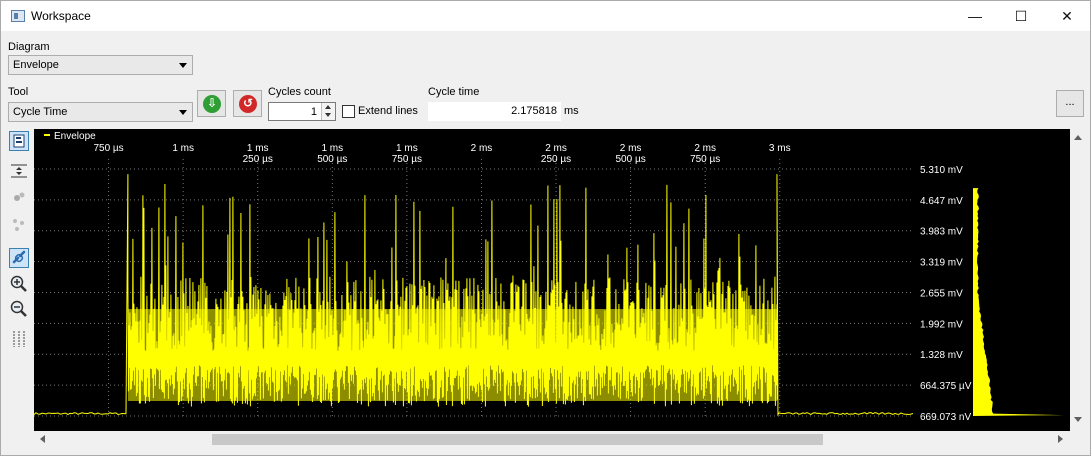  Describe the element at coordinates (941, 201) in the screenshot. I see `y-tick-label: 4.647 mV` at that location.